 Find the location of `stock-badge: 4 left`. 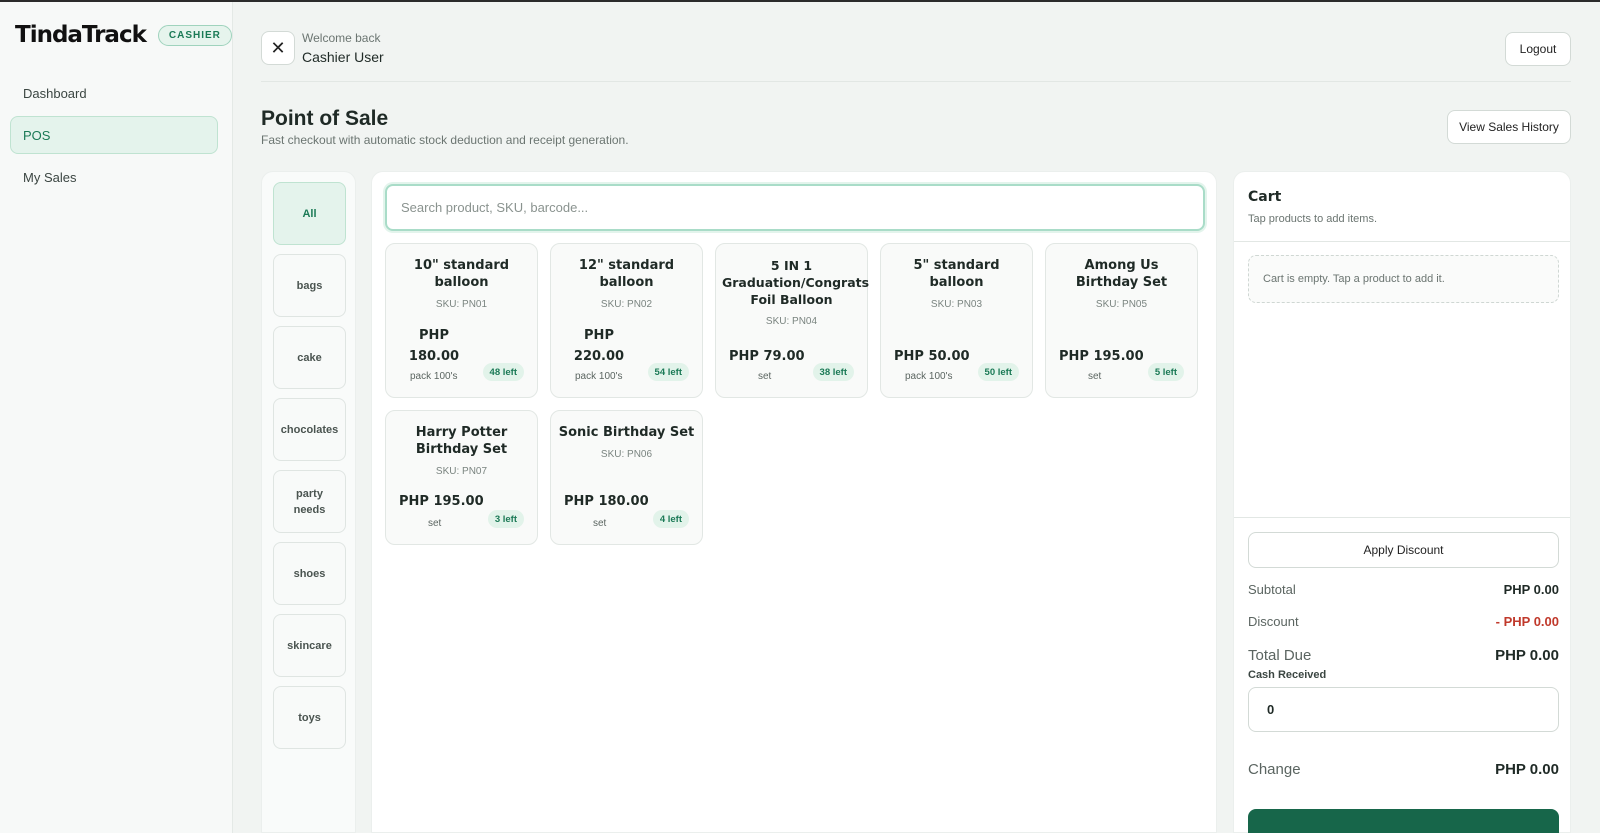

stock-badge: 4 left is located at coordinates (670, 519).